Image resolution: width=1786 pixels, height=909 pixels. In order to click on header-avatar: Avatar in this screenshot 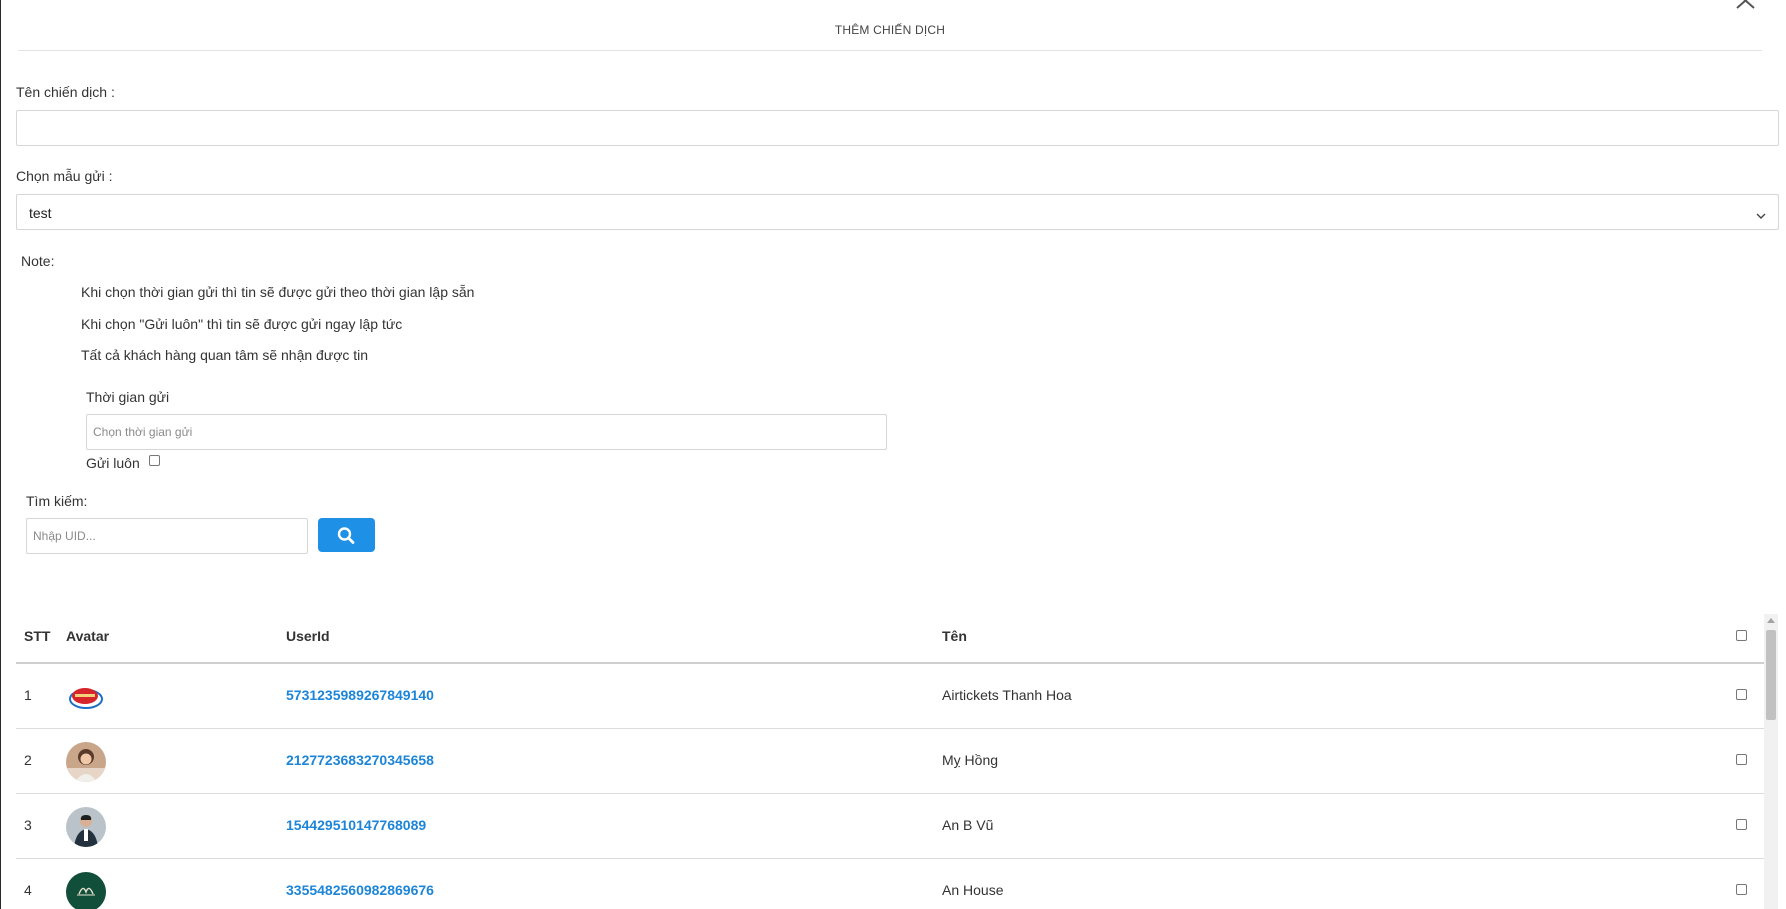, I will do `click(88, 636)`.